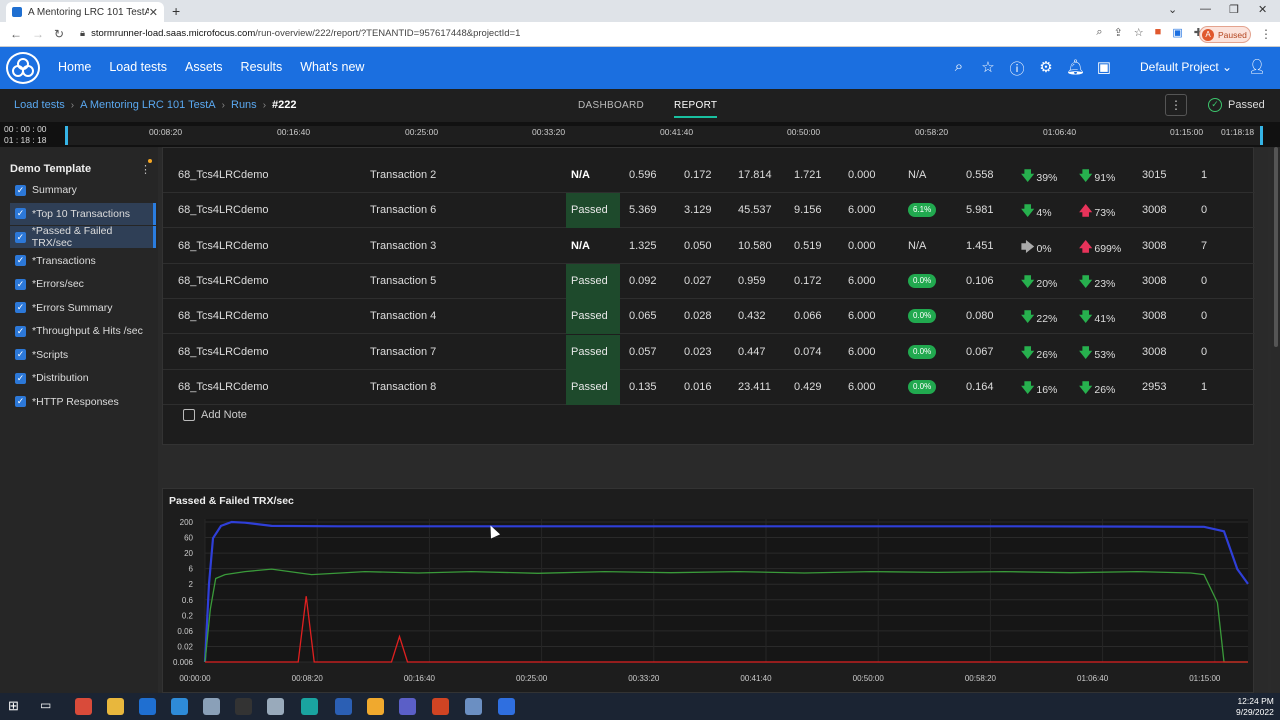 Image resolution: width=1280 pixels, height=720 pixels. I want to click on scrollbar, so click(1275, 420).